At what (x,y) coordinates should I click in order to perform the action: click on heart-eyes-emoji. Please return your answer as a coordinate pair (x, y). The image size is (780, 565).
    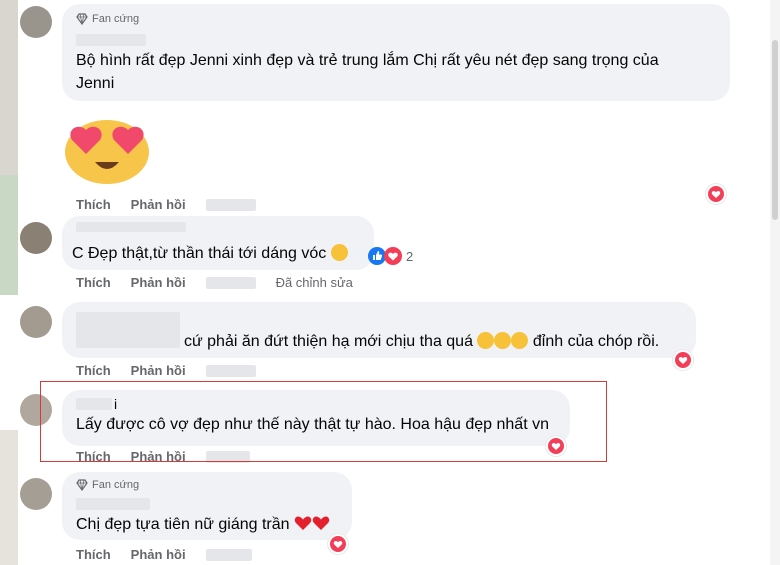
    Looking at the image, I should click on (107, 152).